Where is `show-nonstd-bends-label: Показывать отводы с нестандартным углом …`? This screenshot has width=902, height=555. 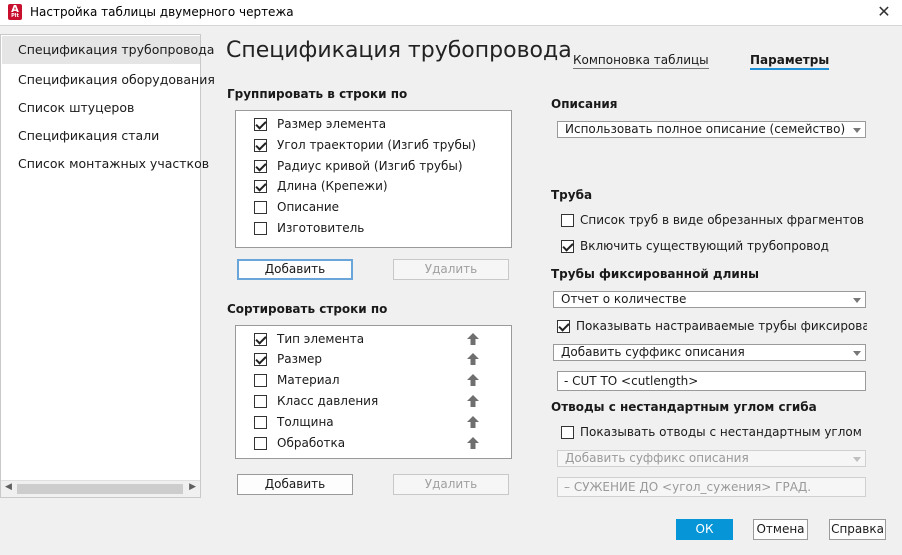
show-nonstd-bends-label: Показывать отводы с нестандартным углом … is located at coordinates (723, 432).